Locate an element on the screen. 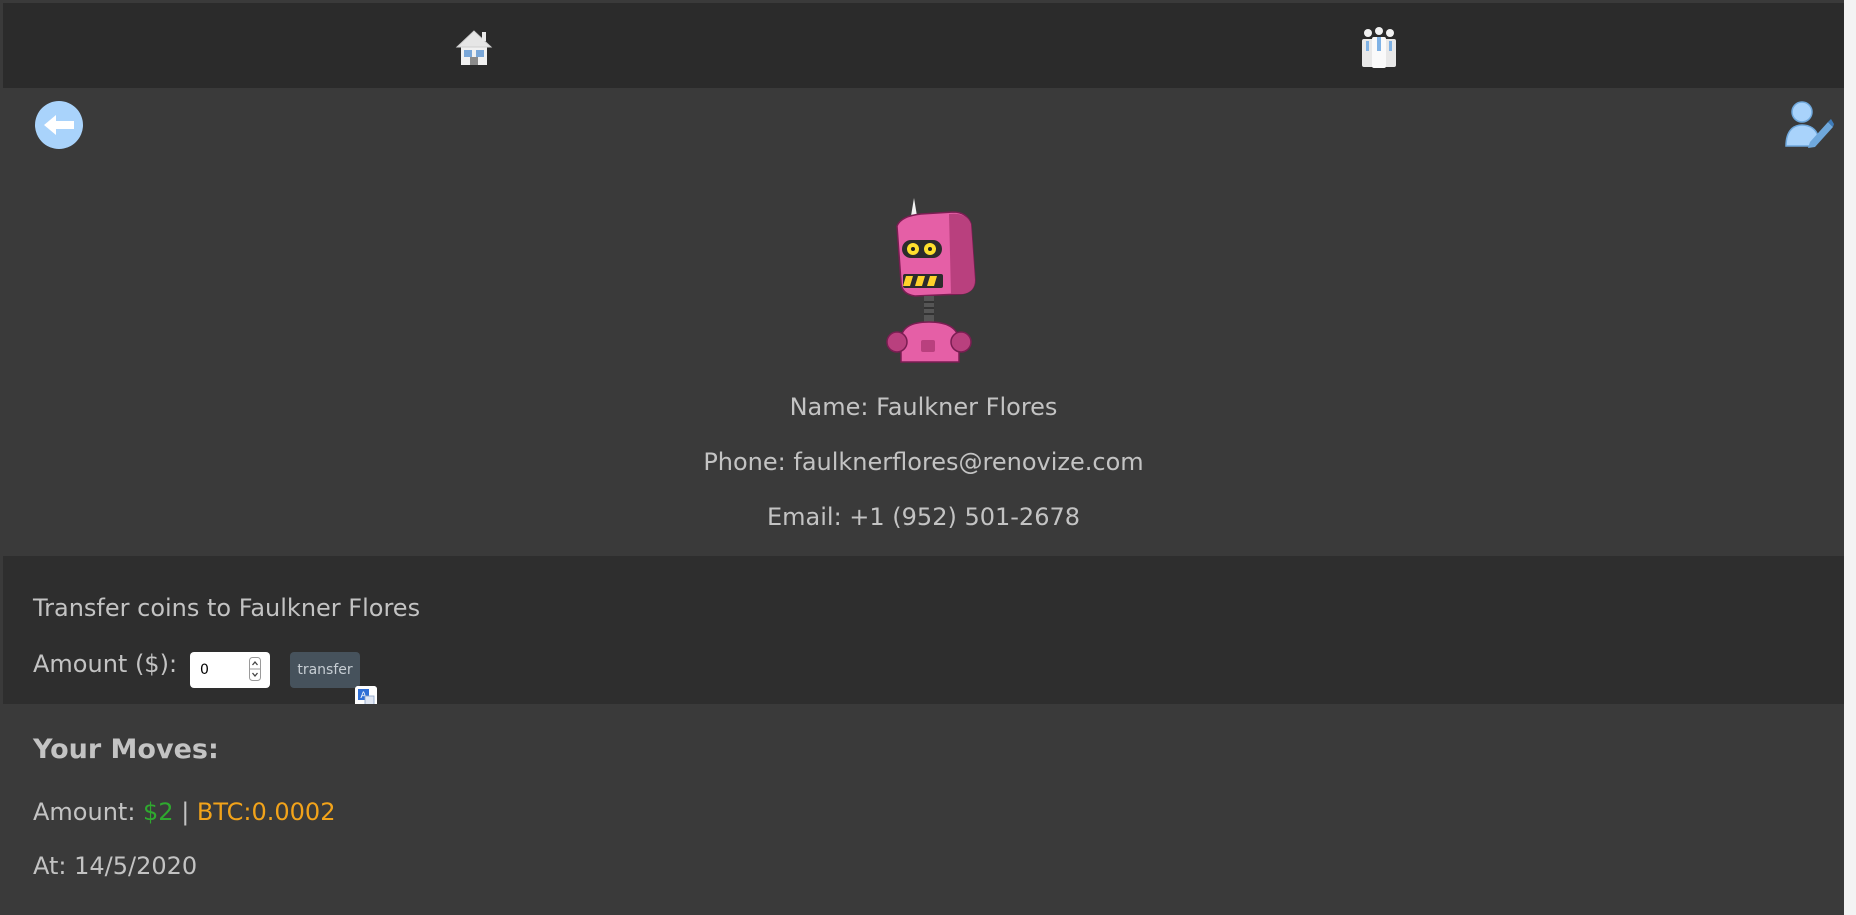 This screenshot has width=1856, height=915. moves-title: Your Moves: is located at coordinates (126, 749).